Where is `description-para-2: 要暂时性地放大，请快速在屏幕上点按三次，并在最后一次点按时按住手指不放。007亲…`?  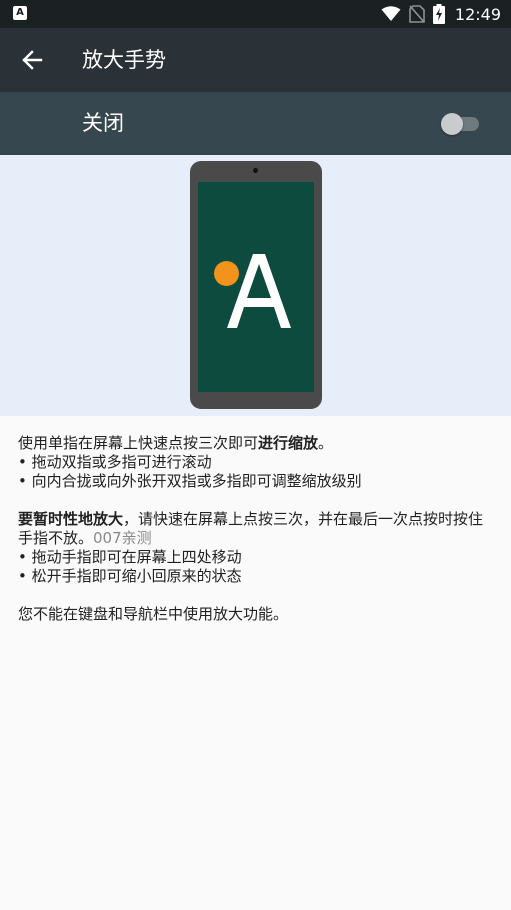
description-para-2: 要暂时性地放大，请快速在屏幕上点按三次，并在最后一次点按时按住手指不放。007亲… is located at coordinates (258, 529).